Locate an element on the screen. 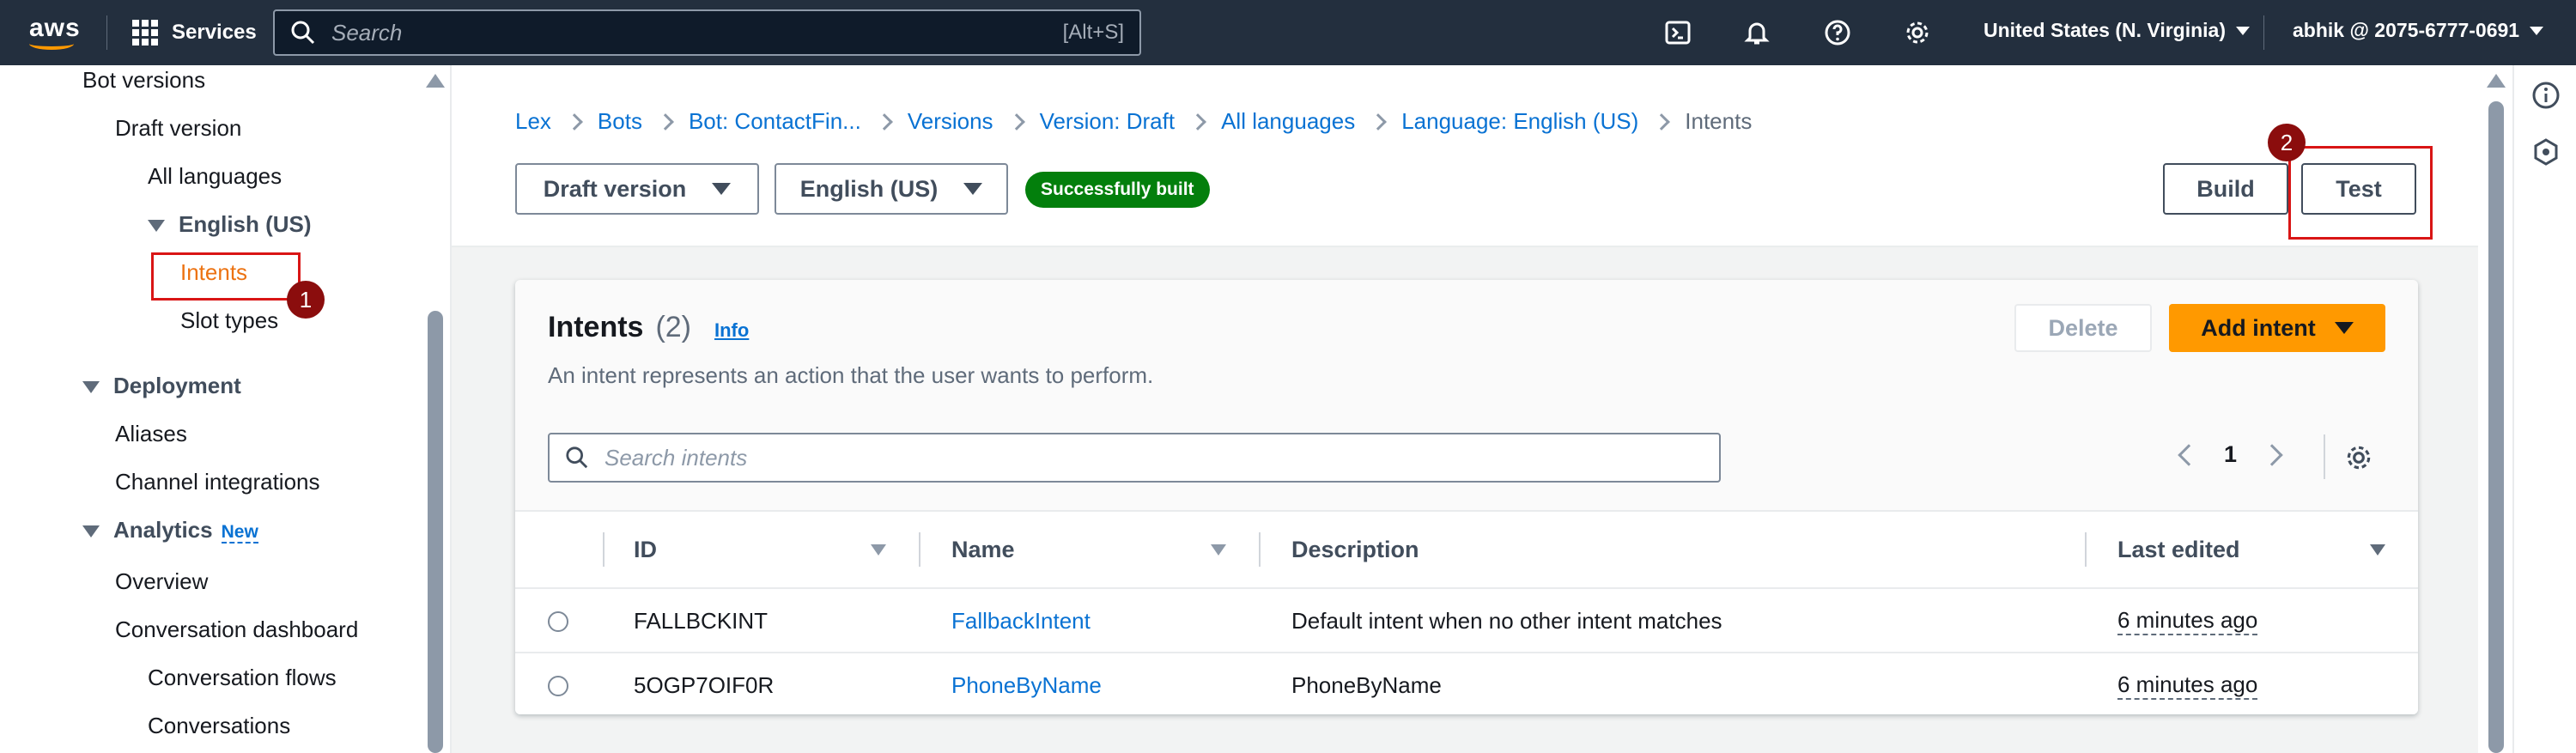 The image size is (2576, 753). right-utility-panel is located at coordinates (2544, 409).